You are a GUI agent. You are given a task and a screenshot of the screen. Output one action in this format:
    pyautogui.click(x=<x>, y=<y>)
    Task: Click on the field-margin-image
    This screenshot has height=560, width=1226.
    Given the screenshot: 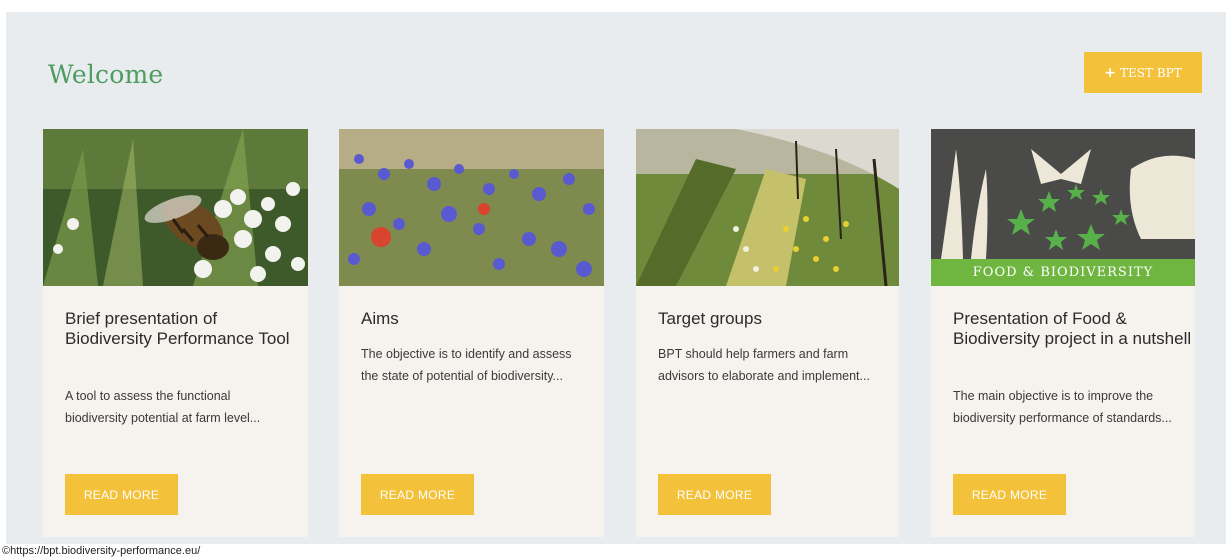 What is the action you would take?
    pyautogui.click(x=767, y=207)
    